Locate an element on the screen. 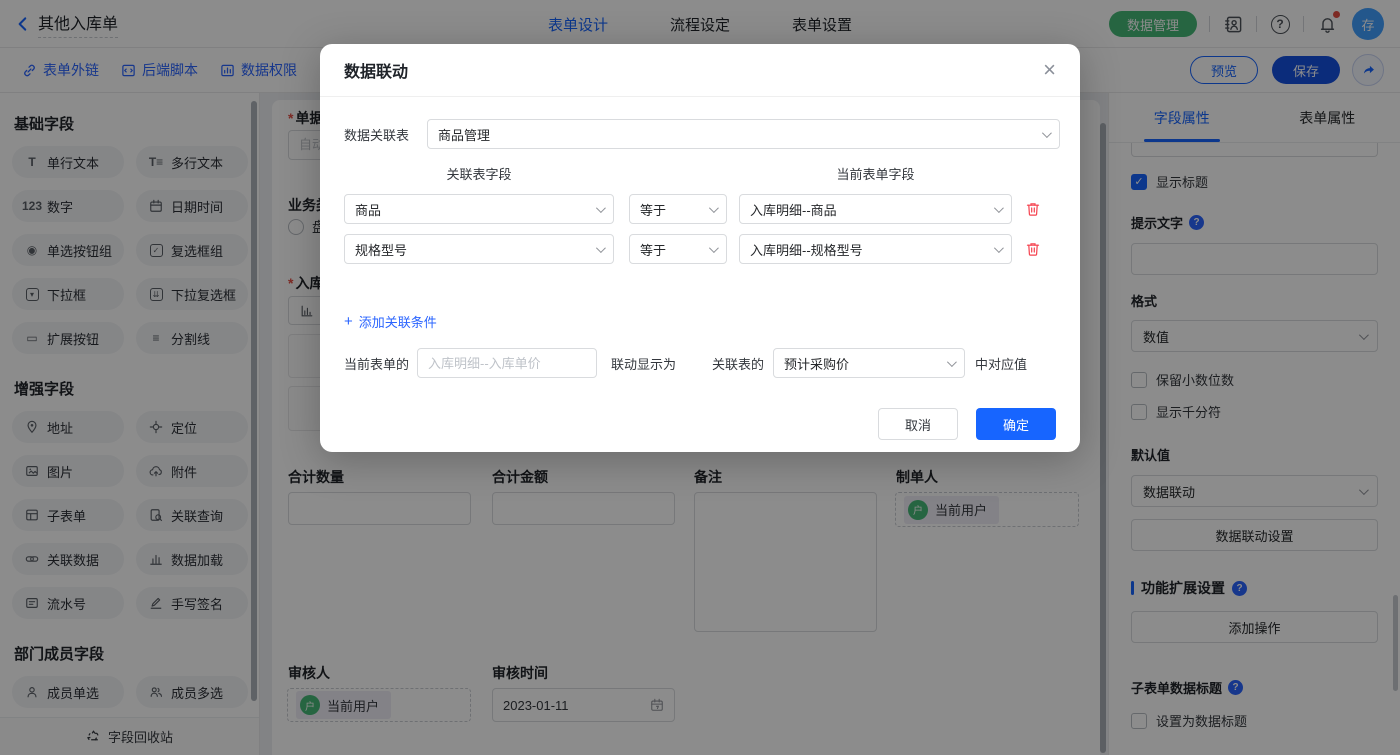 This screenshot has width=1400, height=755. confirm-button: 确定 is located at coordinates (1016, 424).